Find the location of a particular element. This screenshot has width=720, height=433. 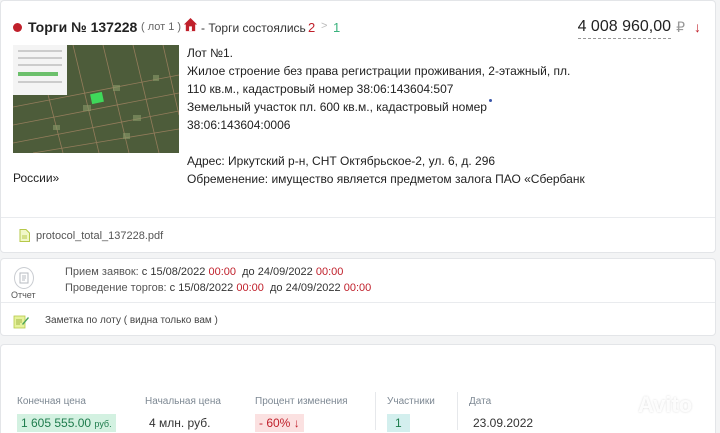

protocol-file-link: protocol_total_137228.pdf is located at coordinates (91, 235).